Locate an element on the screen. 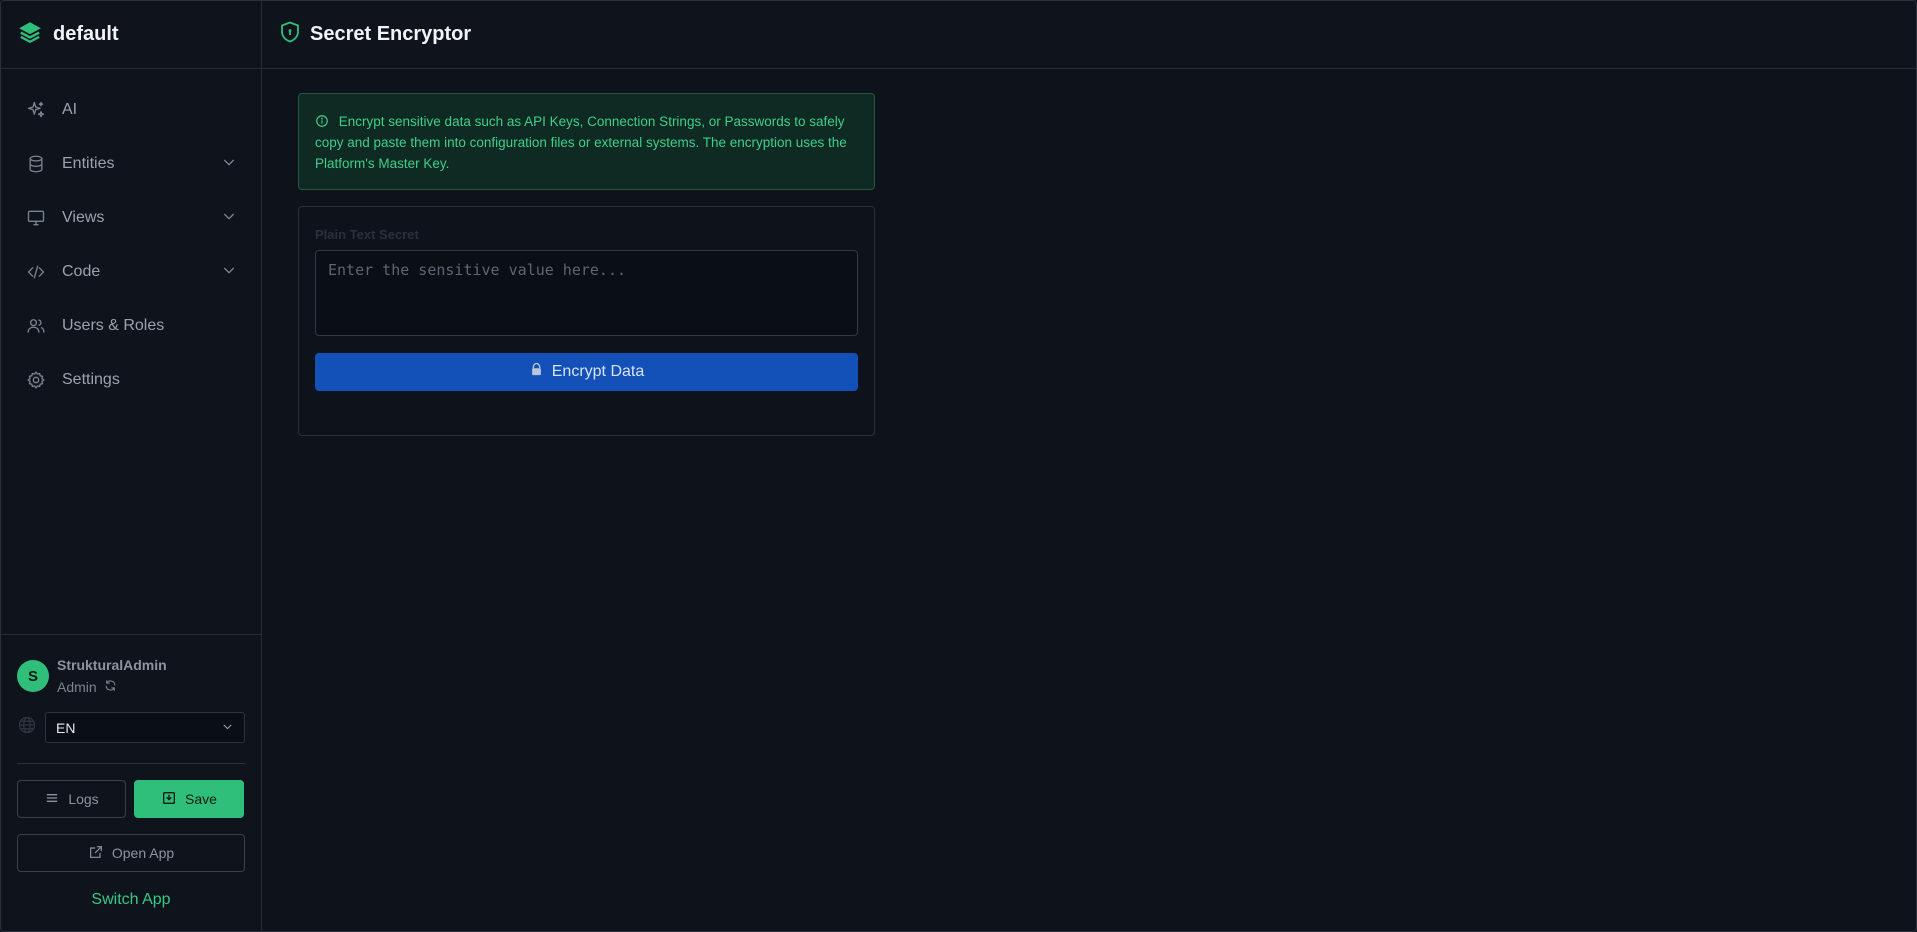 This screenshot has width=1917, height=932. save-icon is located at coordinates (173, 799).